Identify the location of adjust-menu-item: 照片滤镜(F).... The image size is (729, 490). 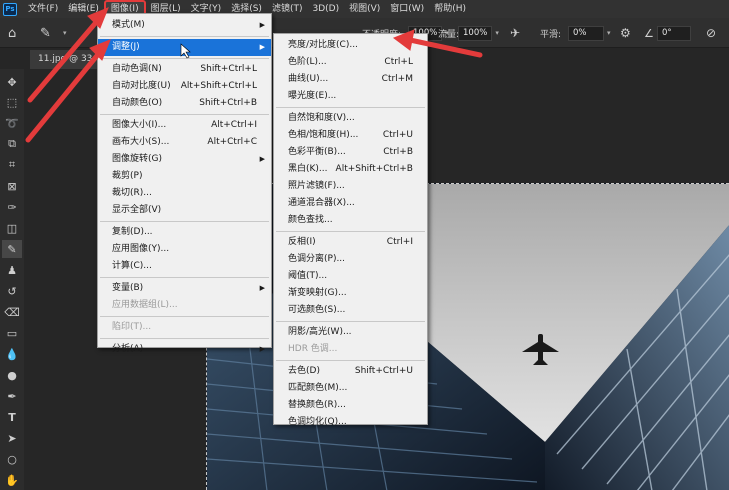
(350, 186).